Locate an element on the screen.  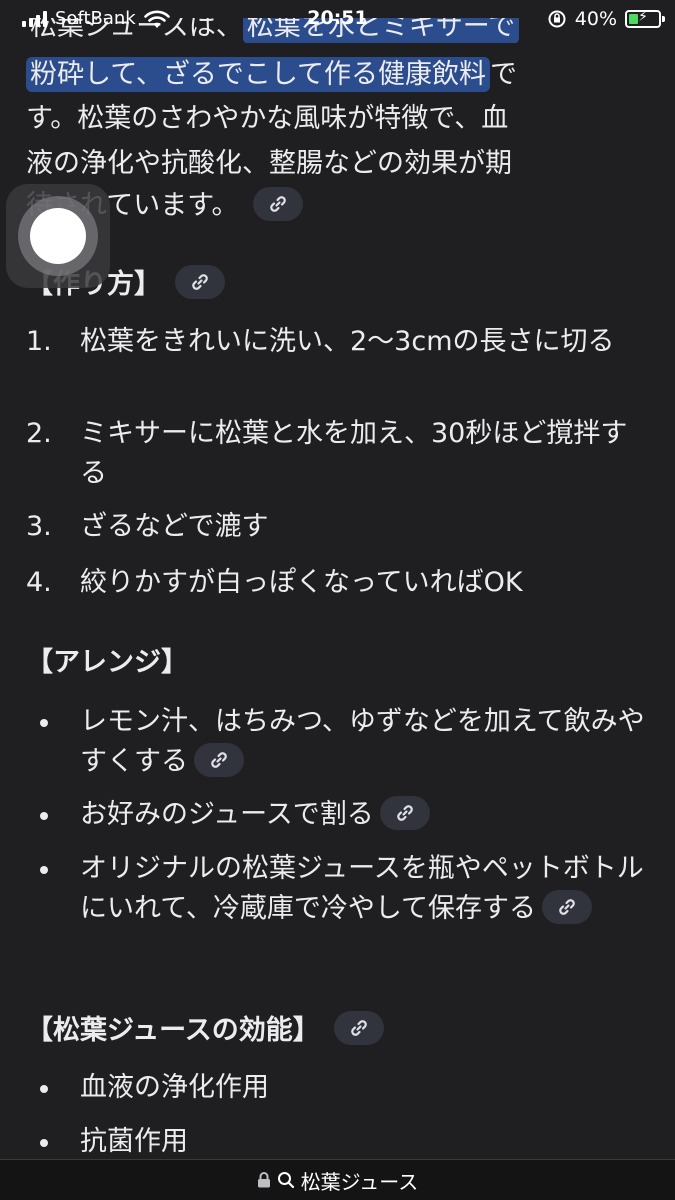
list-item: 抗菌作用 is located at coordinates (336, 1141).